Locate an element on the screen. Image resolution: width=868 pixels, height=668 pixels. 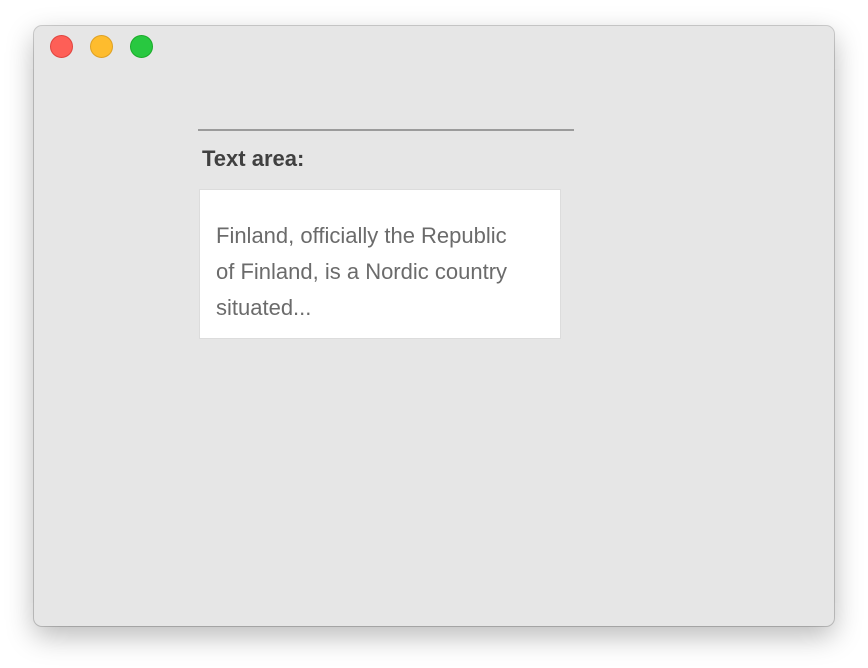
section-divider is located at coordinates (386, 130).